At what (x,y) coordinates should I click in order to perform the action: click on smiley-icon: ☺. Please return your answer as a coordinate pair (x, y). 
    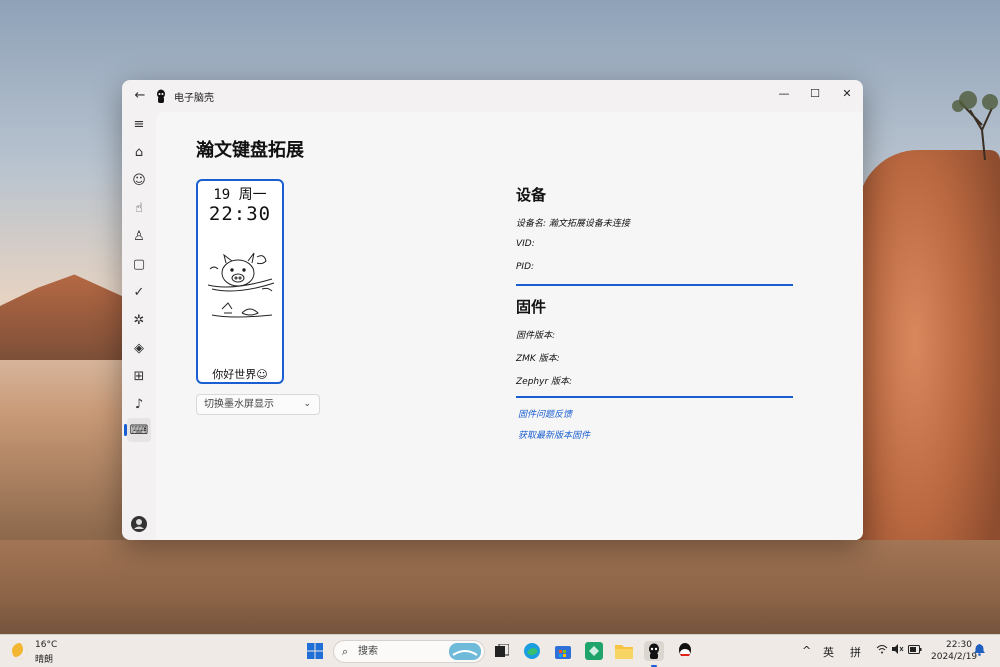
    Looking at the image, I should click on (139, 180).